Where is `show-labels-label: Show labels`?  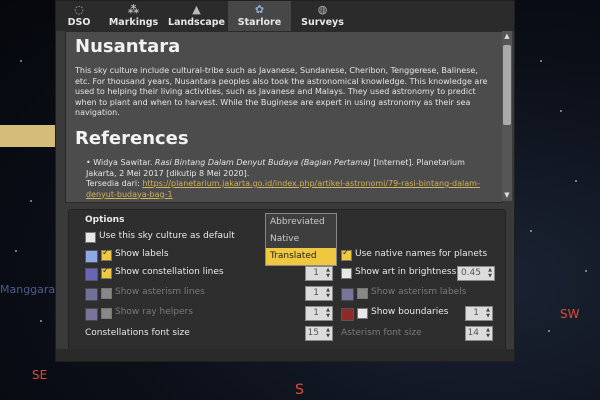 show-labels-label: Show labels is located at coordinates (142, 254).